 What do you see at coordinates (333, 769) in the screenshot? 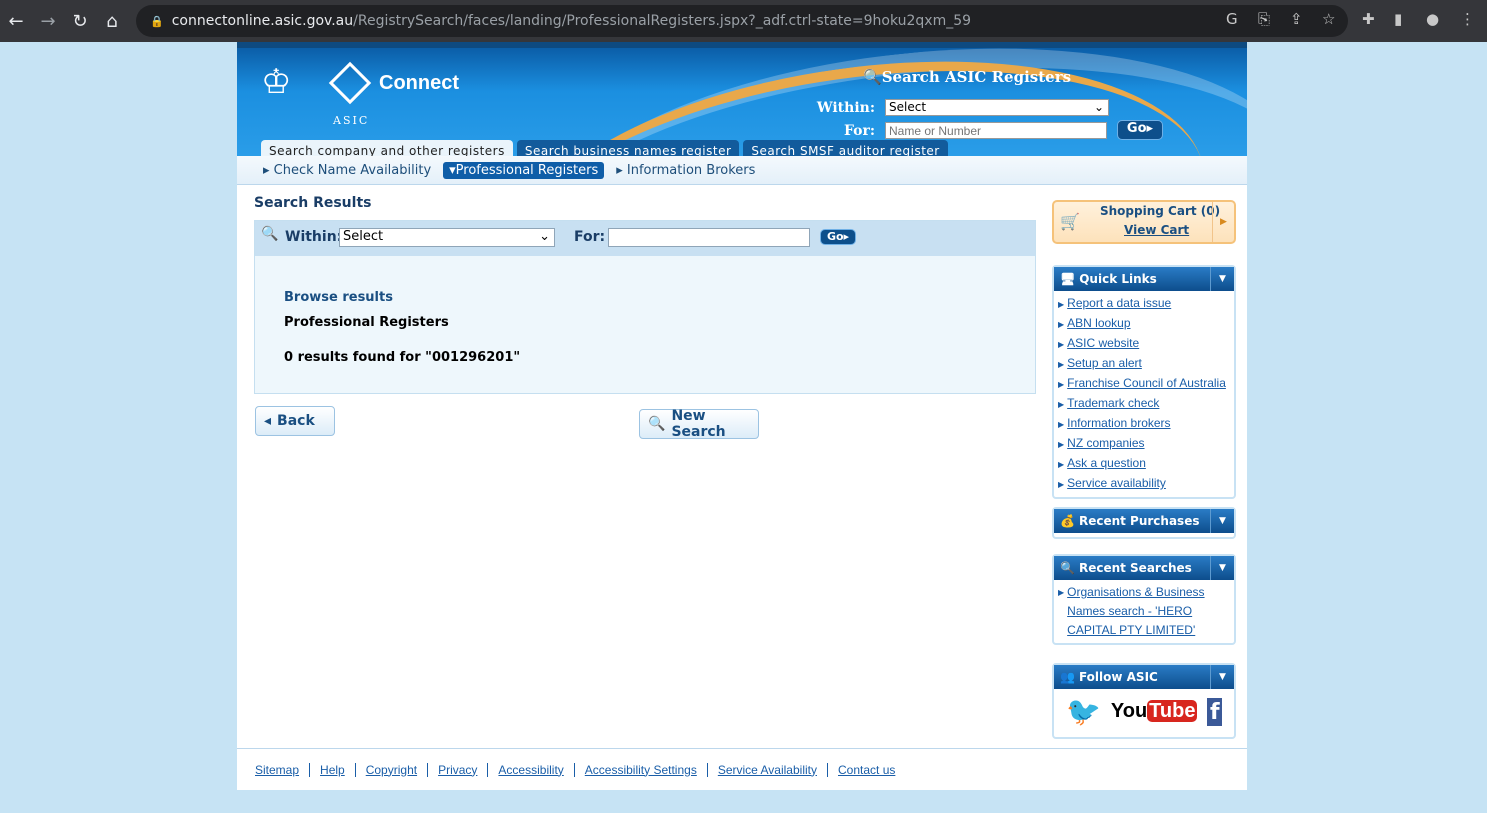
I see `footer-link: Help` at bounding box center [333, 769].